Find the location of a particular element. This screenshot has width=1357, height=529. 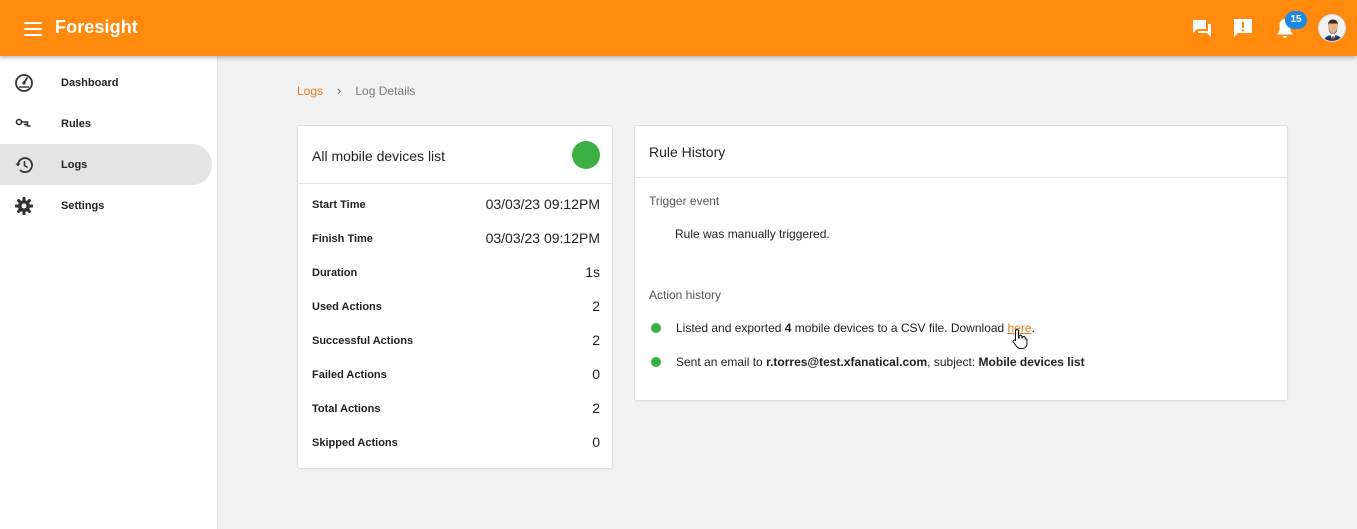

history-icon is located at coordinates (24, 164).